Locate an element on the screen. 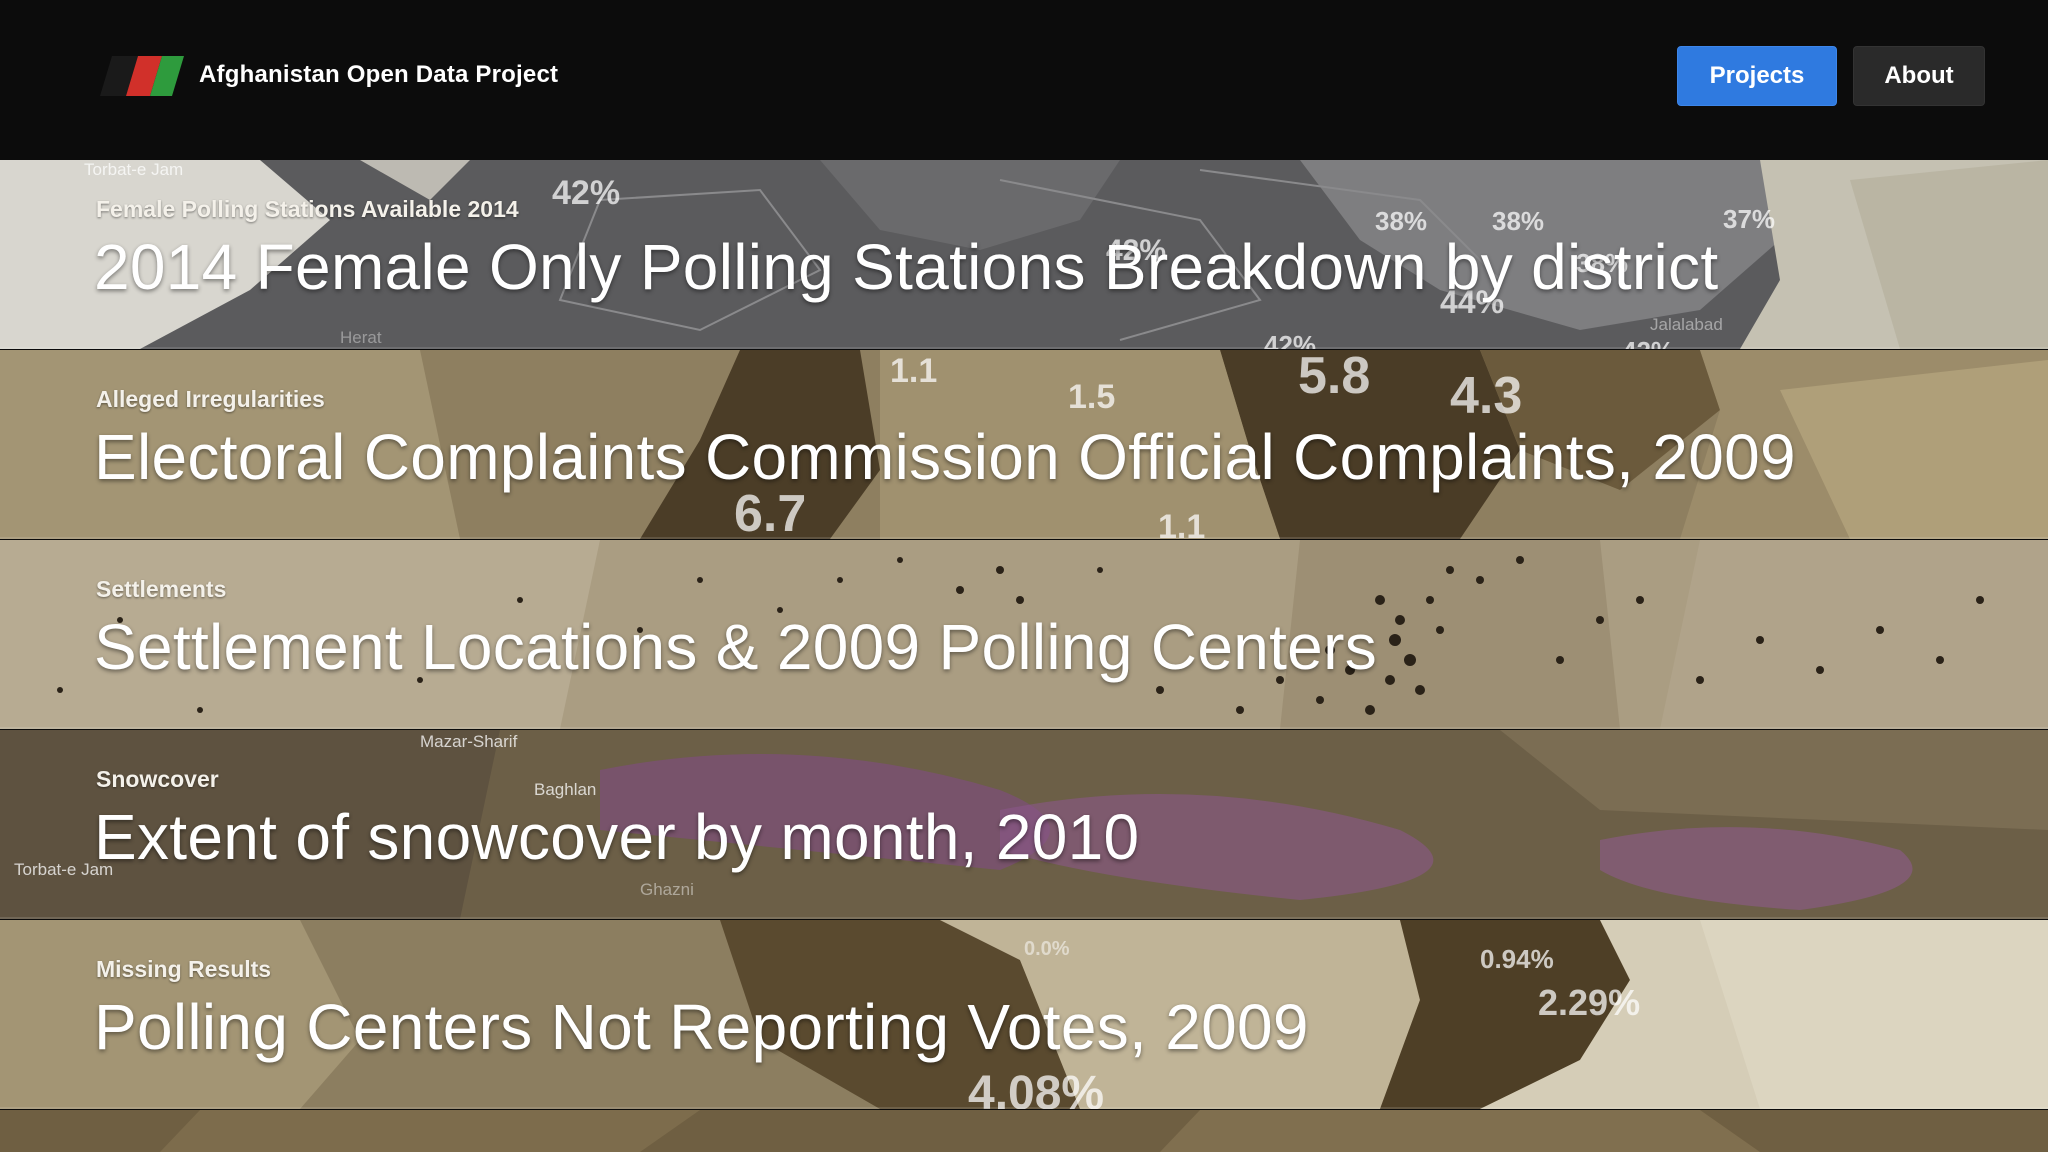 This screenshot has width=2048, height=1152. map-background-image is located at coordinates (1024, 1131).